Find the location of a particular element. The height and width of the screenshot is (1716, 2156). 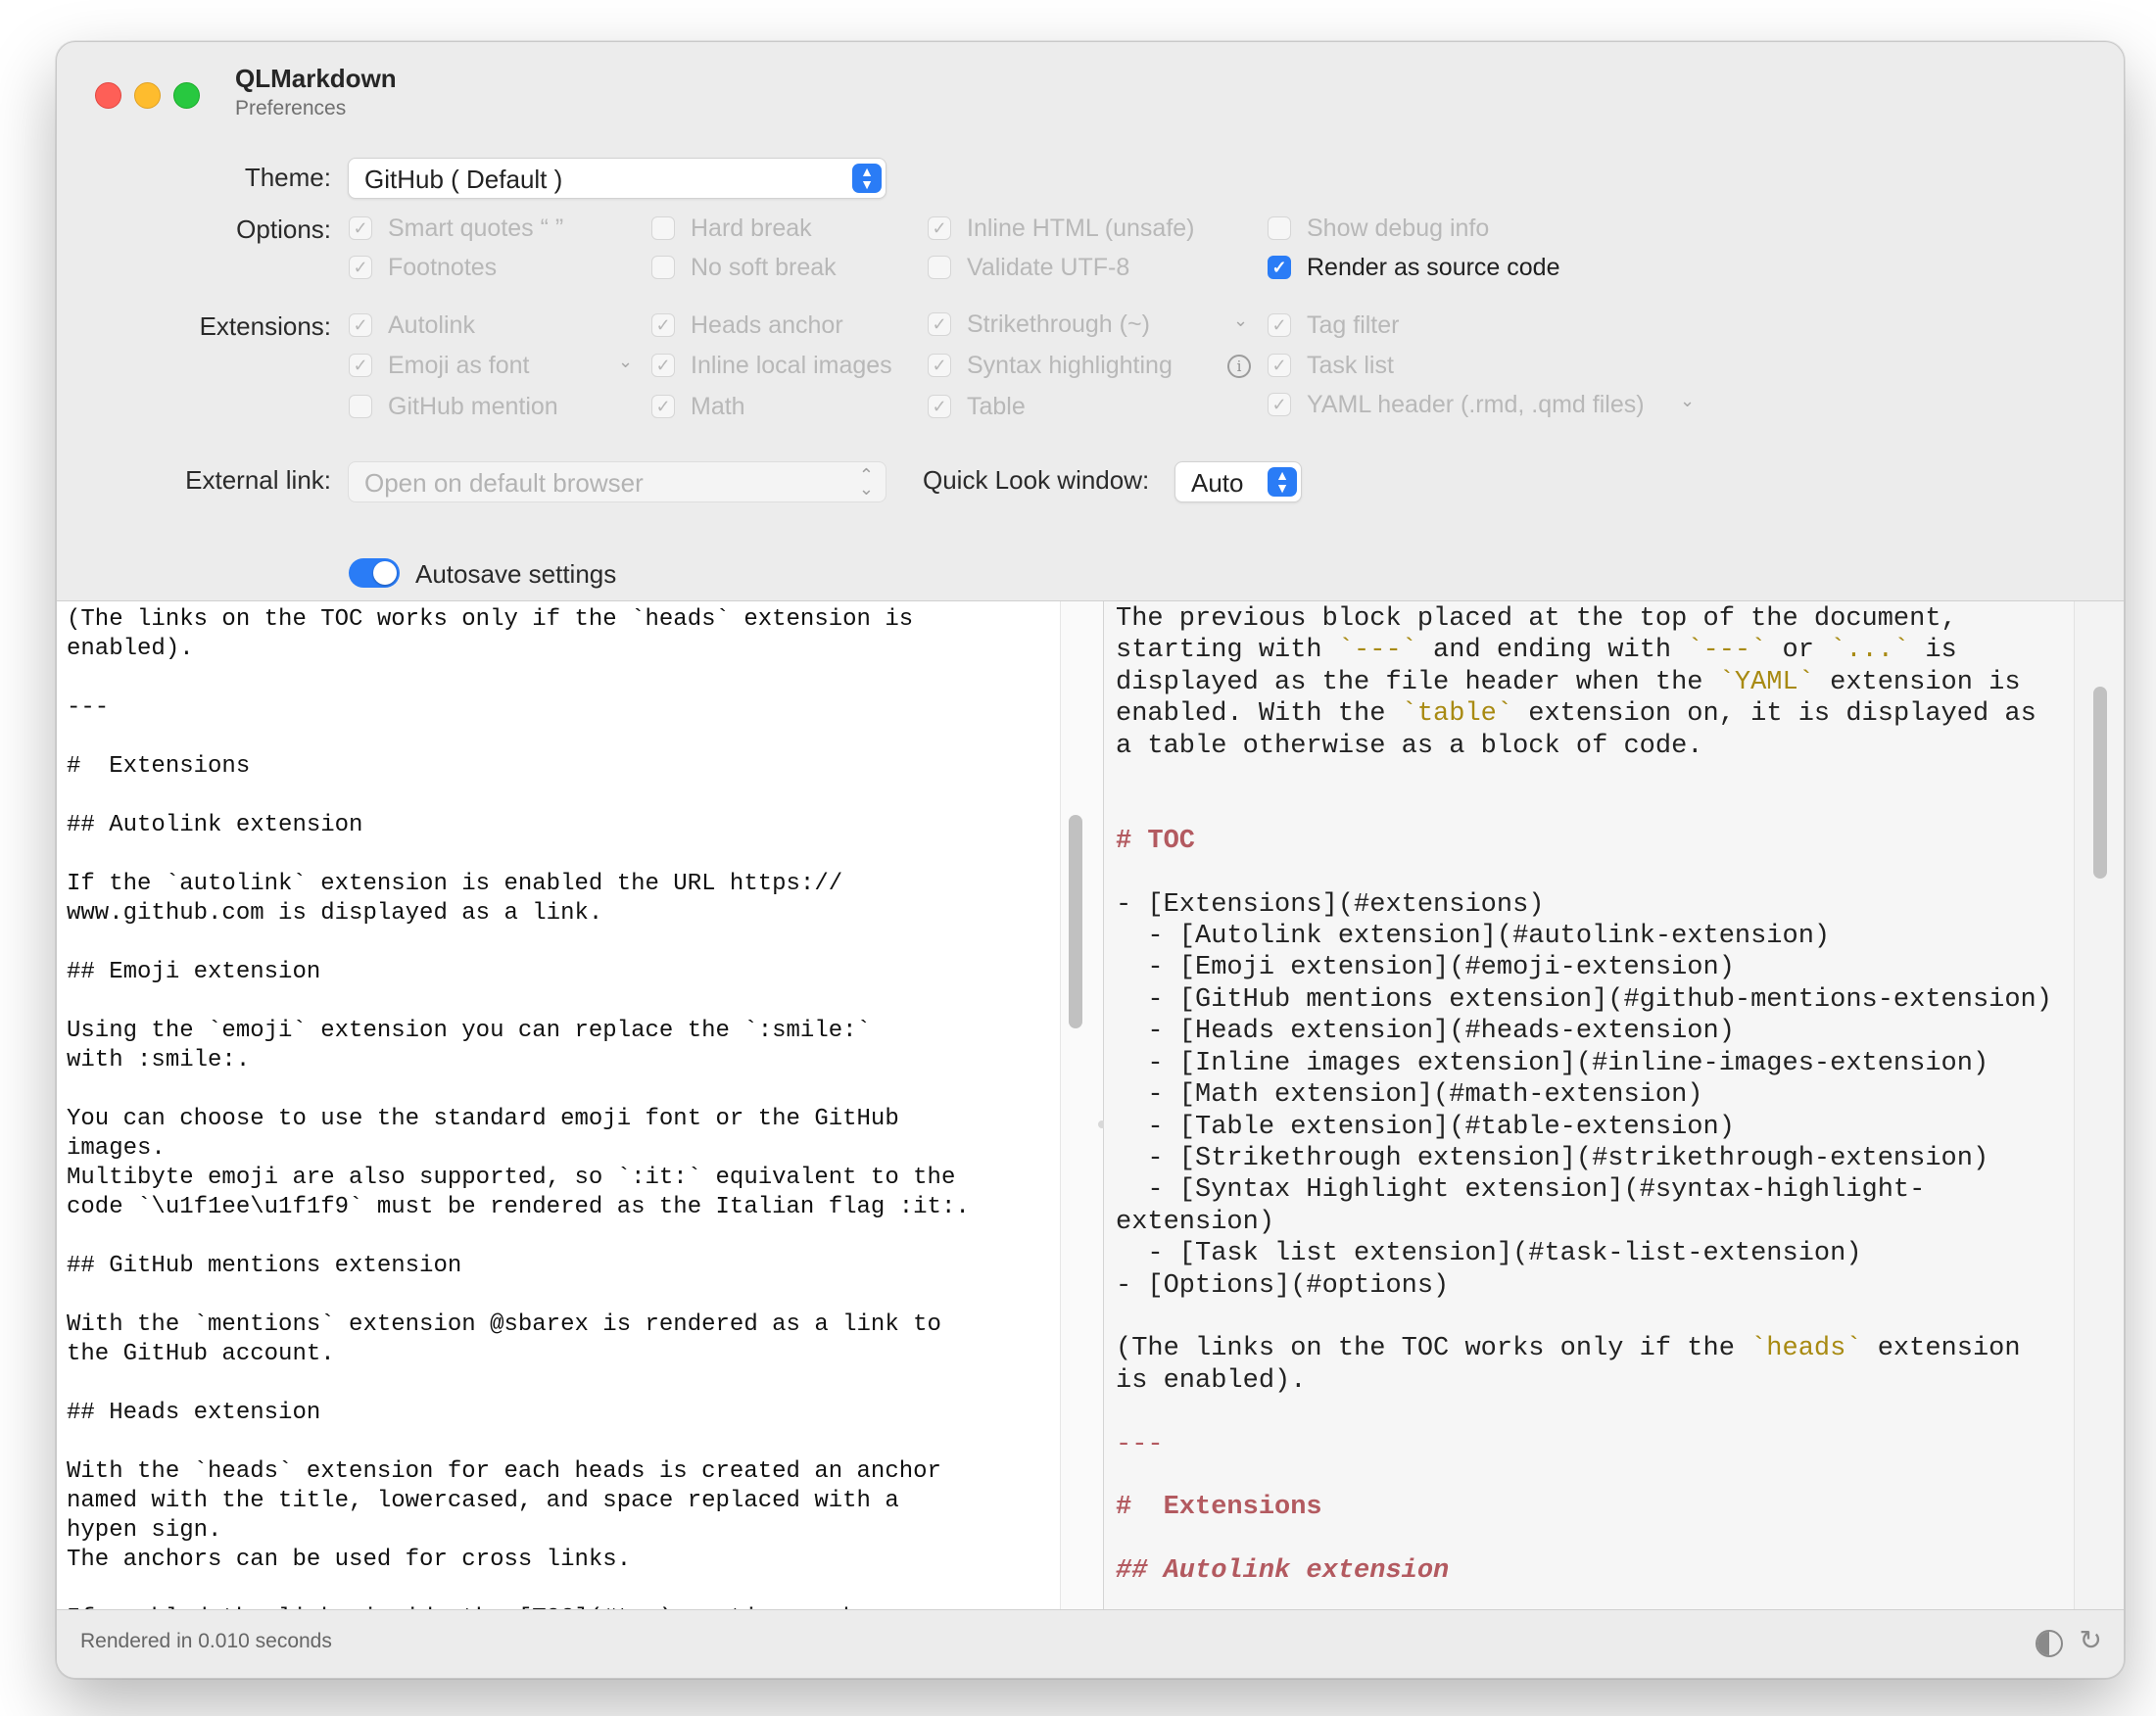

quicklook-window-select: Auto ▲ ▼ is located at coordinates (1238, 481).